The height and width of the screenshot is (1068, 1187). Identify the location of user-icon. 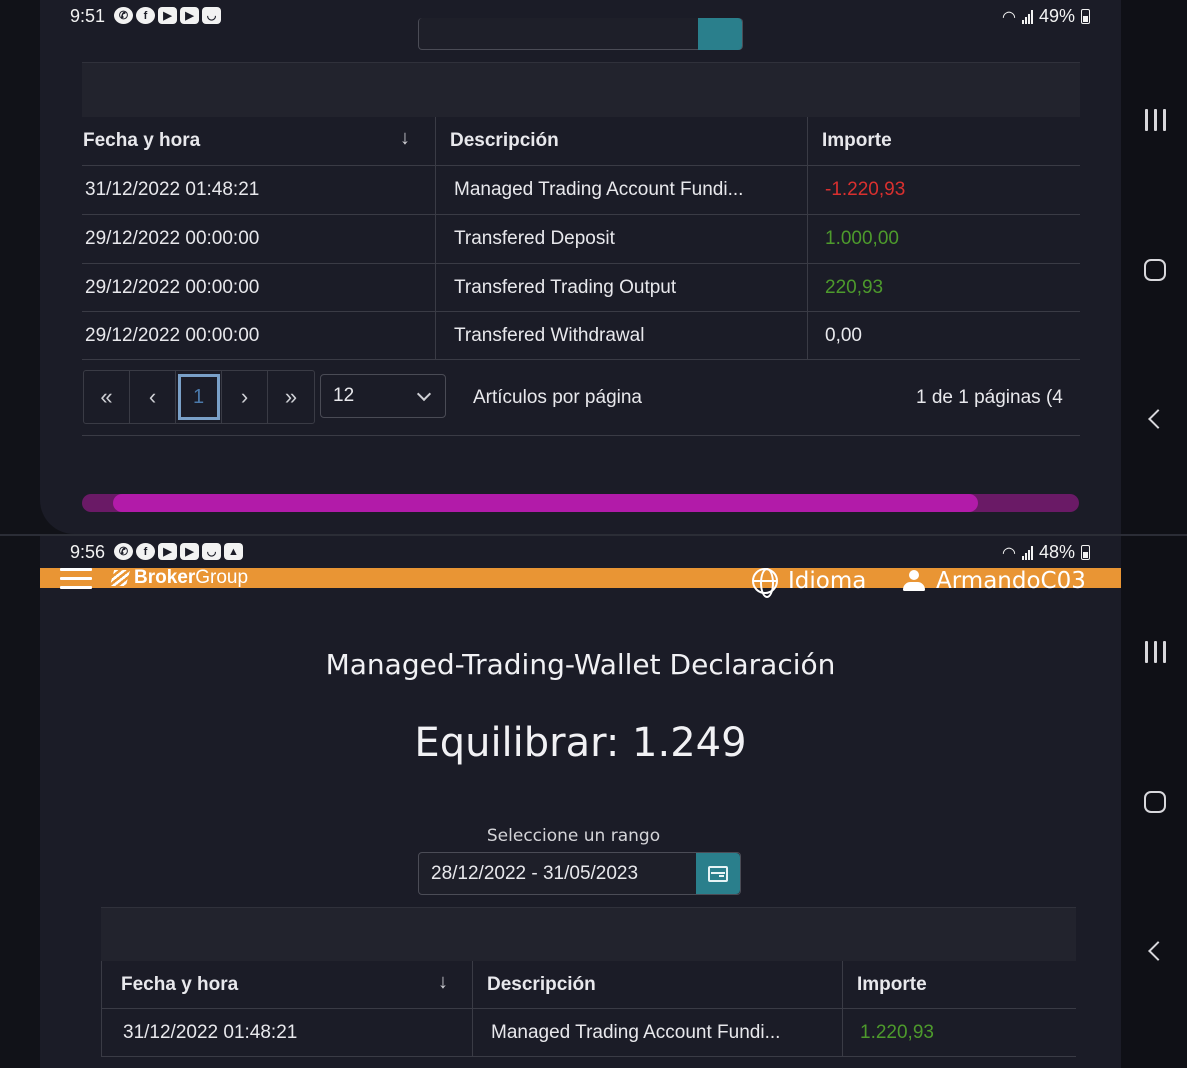
(914, 581).